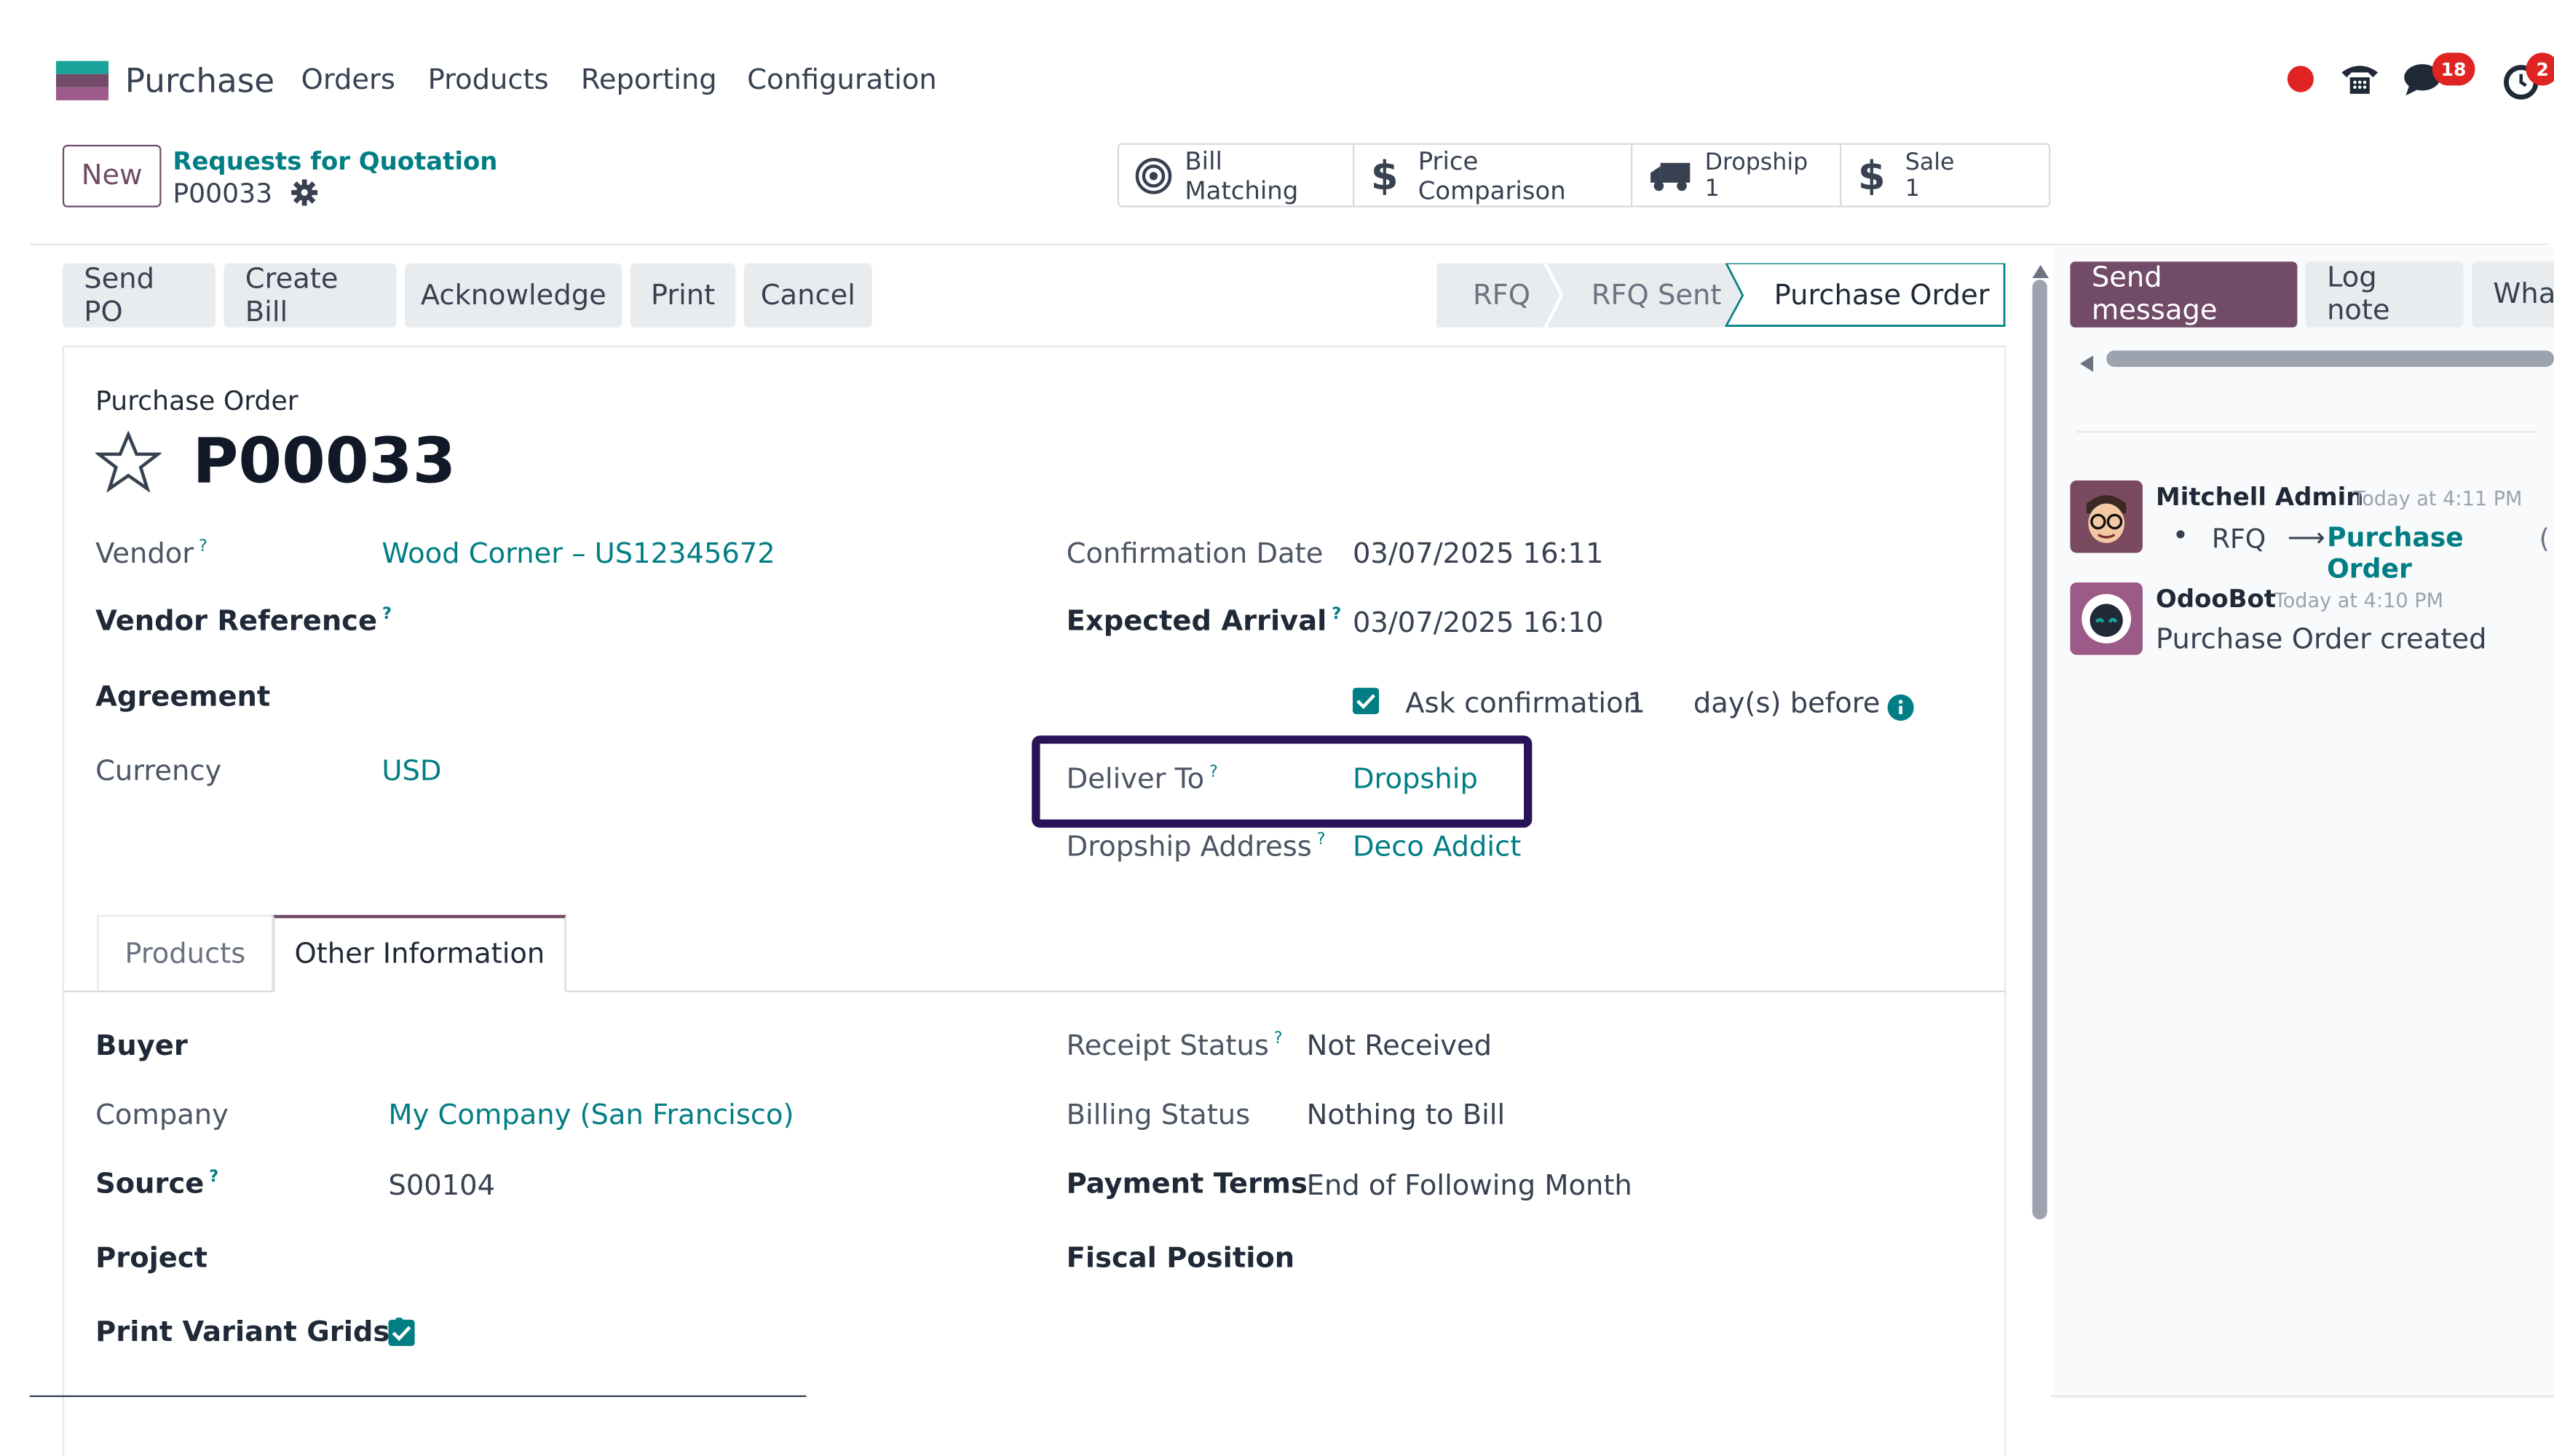  I want to click on source-field: S00104, so click(441, 1186).